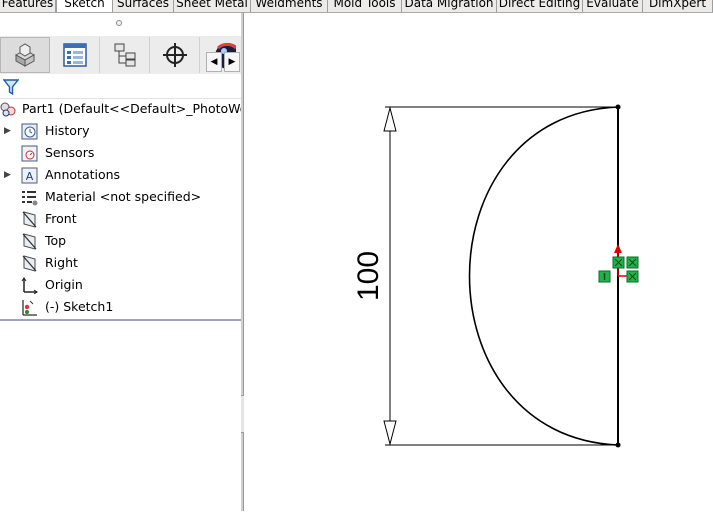  Describe the element at coordinates (632, 262) in the screenshot. I see `midpoint-relation-icon` at that location.